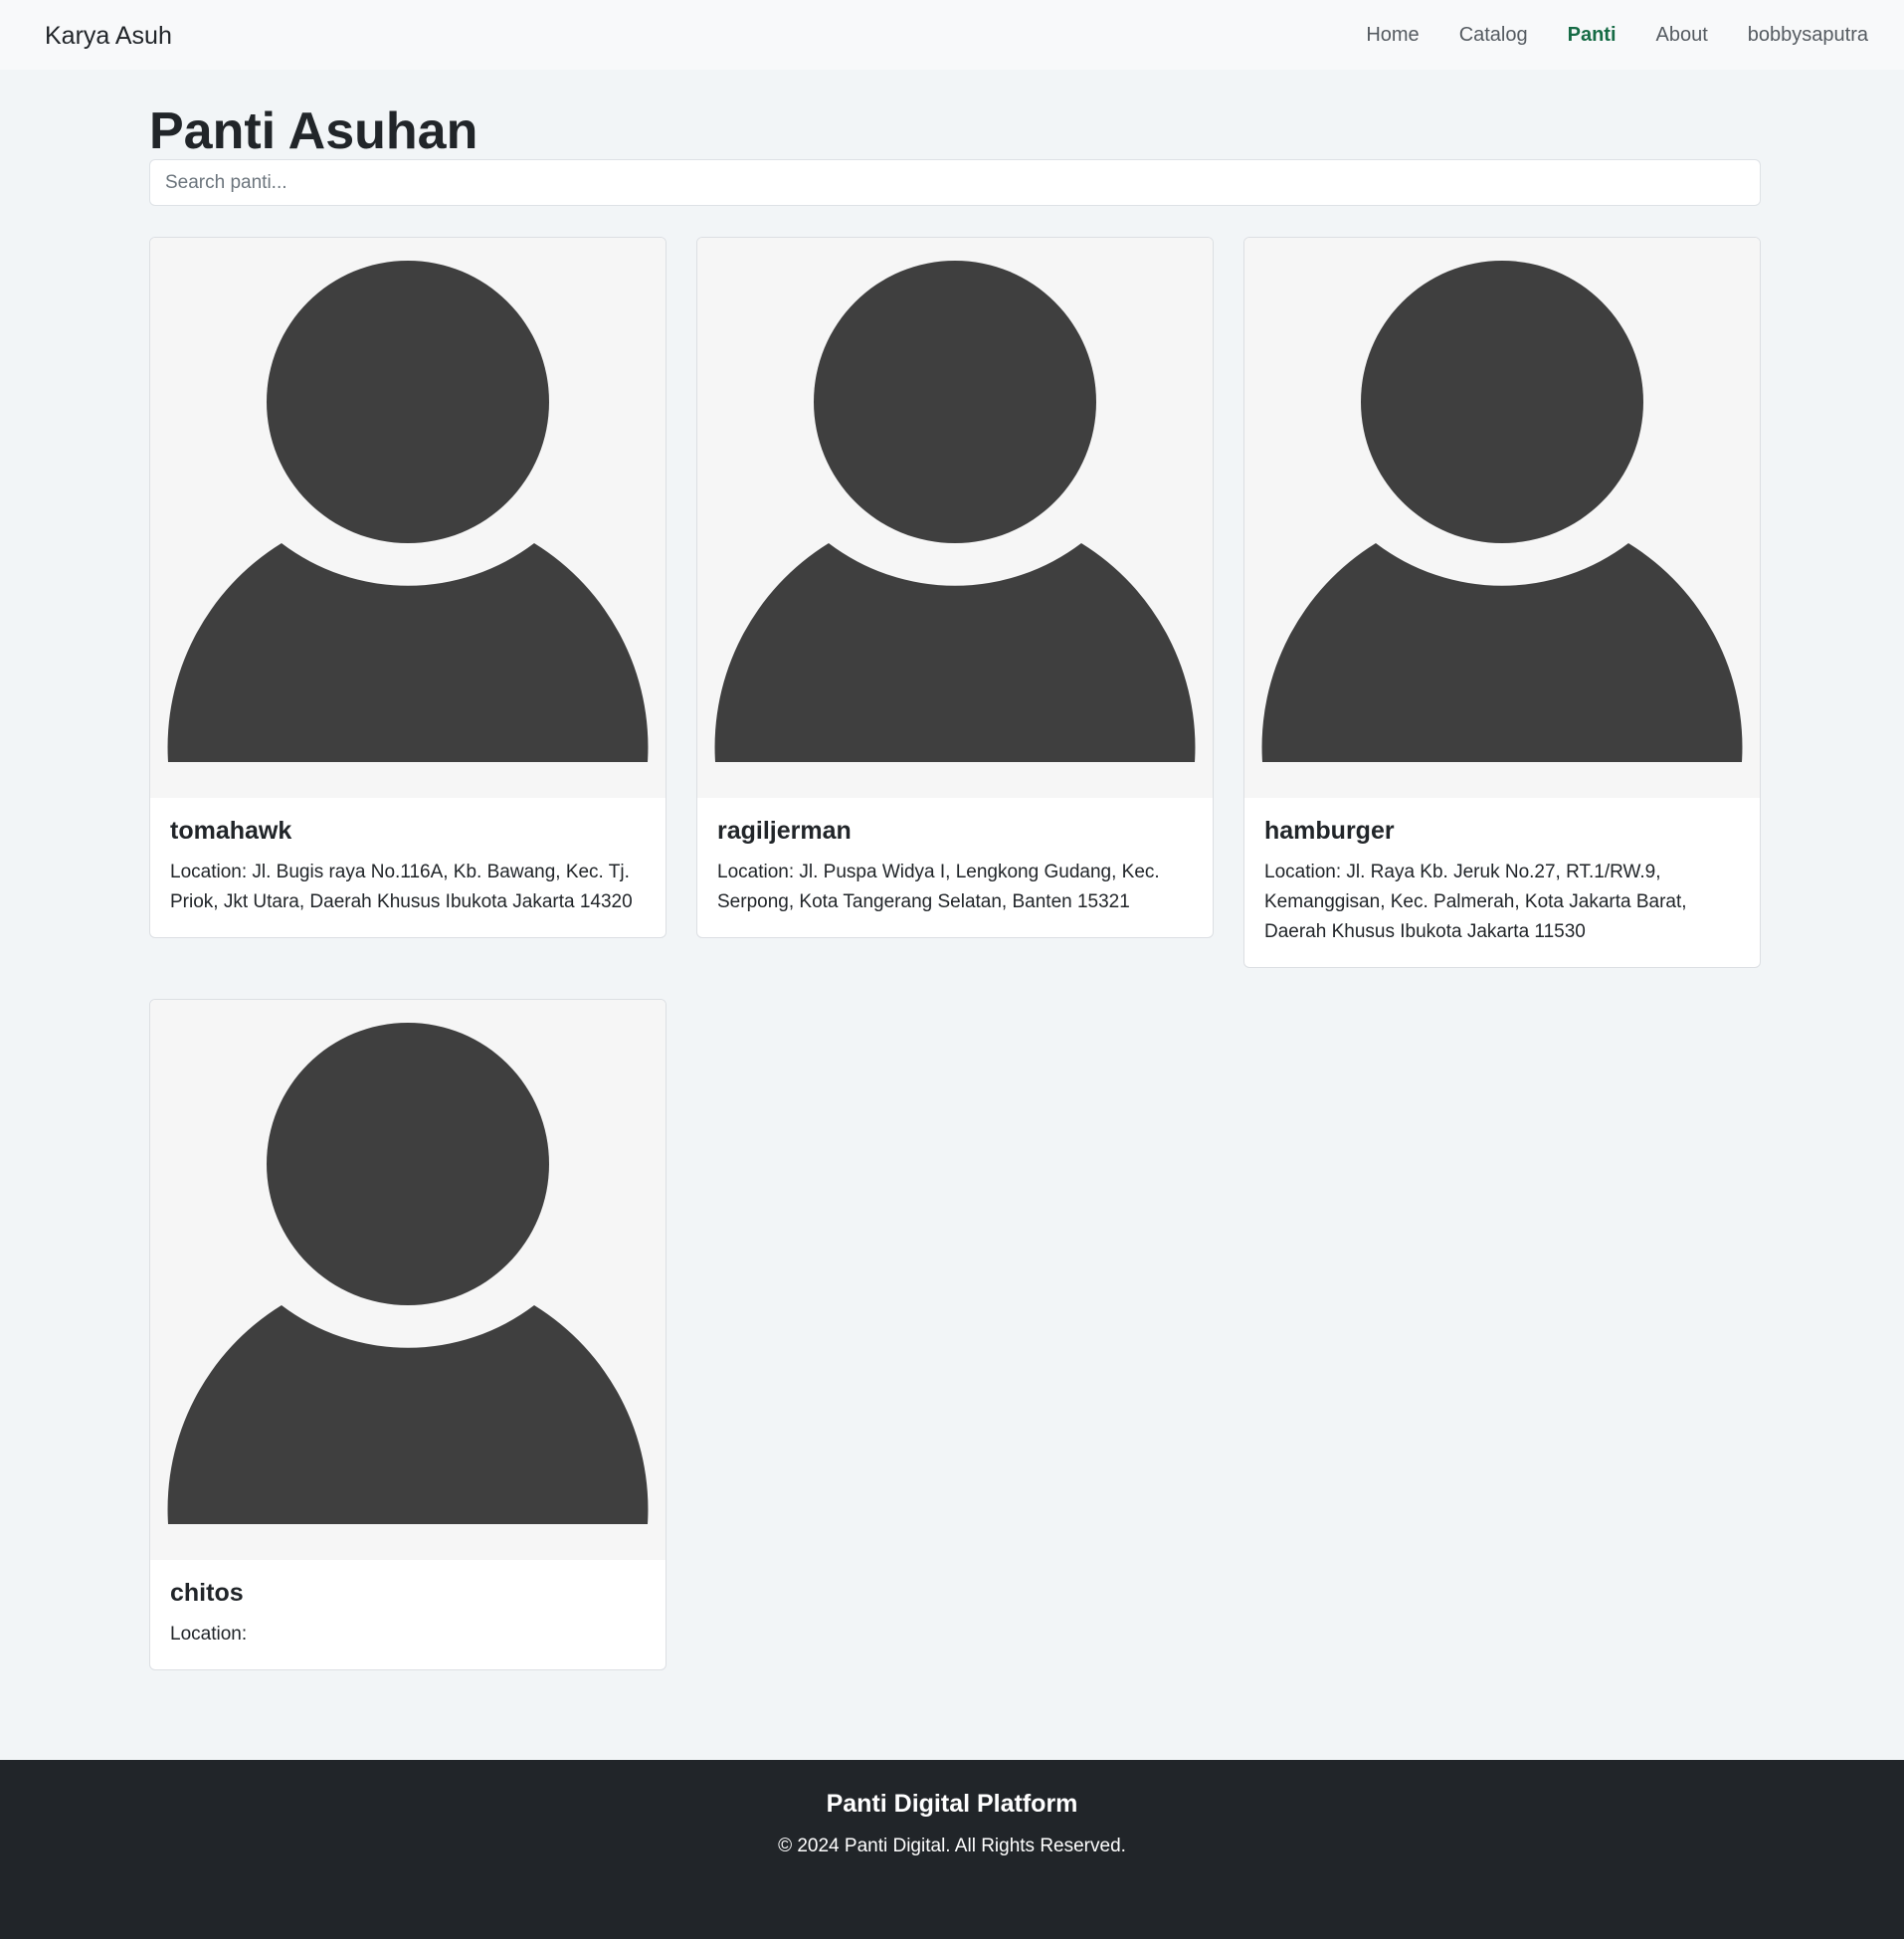  Describe the element at coordinates (231, 831) in the screenshot. I see `card-title: tomahawk` at that location.